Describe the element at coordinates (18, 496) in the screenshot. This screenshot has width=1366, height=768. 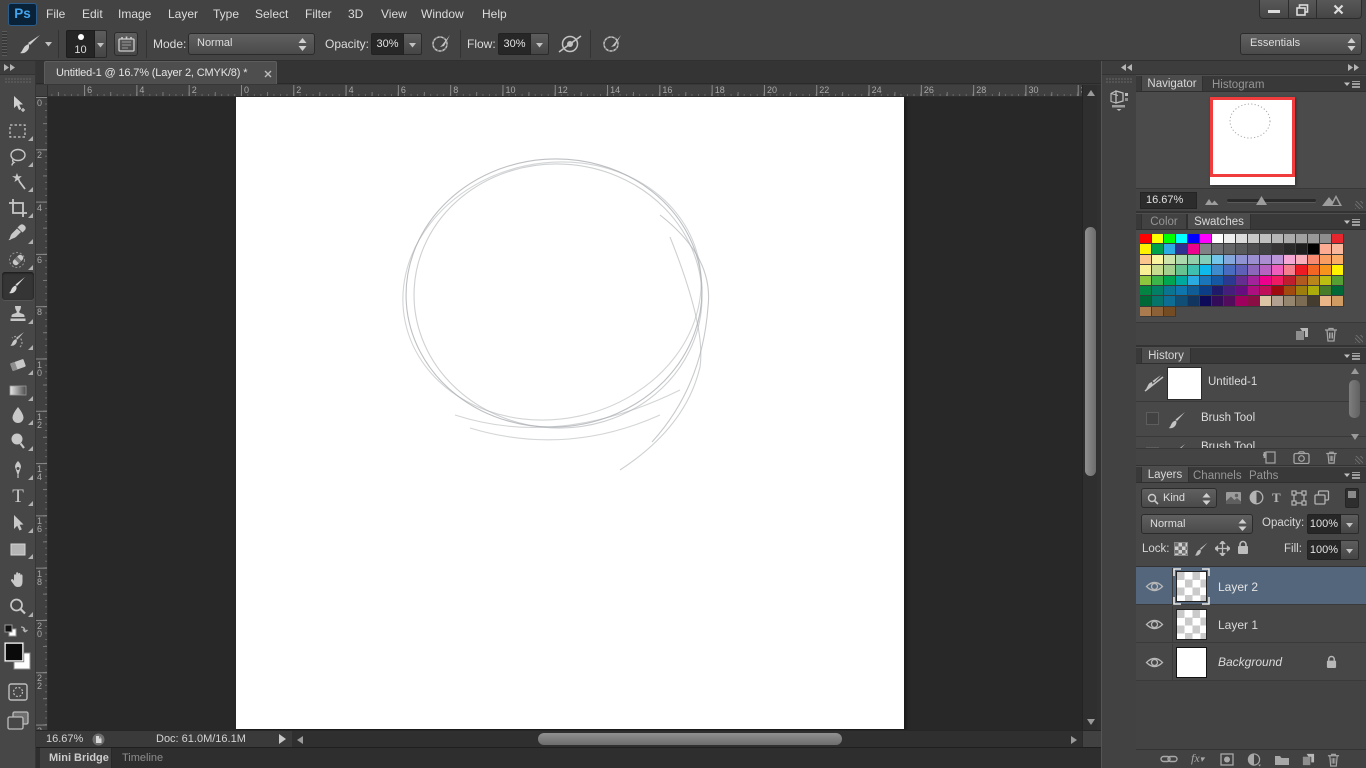
I see `svg-text: T` at that location.